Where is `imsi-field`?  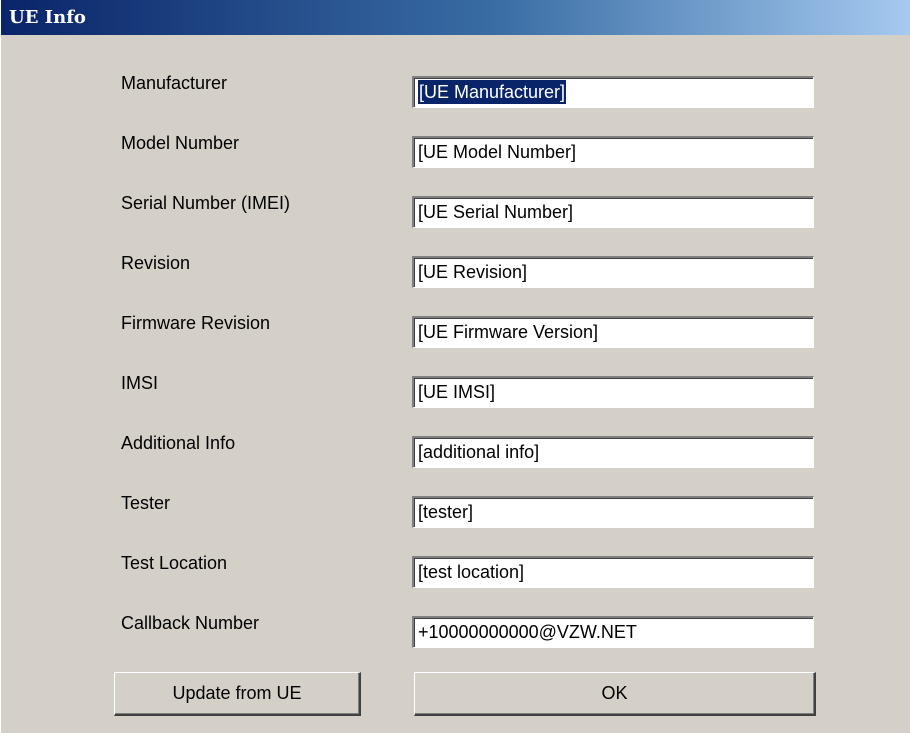
imsi-field is located at coordinates (613, 392).